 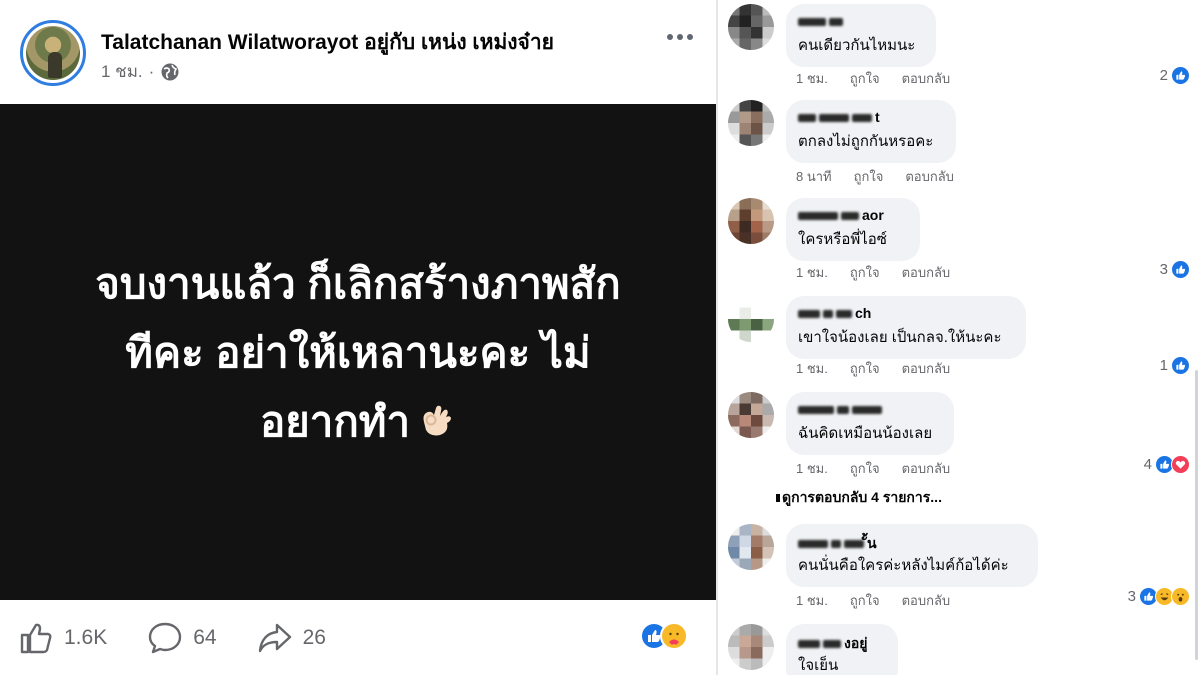 I want to click on post-text-line: จบงานแล้ว ก็เลิกสร้างภาพสัก, so click(x=358, y=283).